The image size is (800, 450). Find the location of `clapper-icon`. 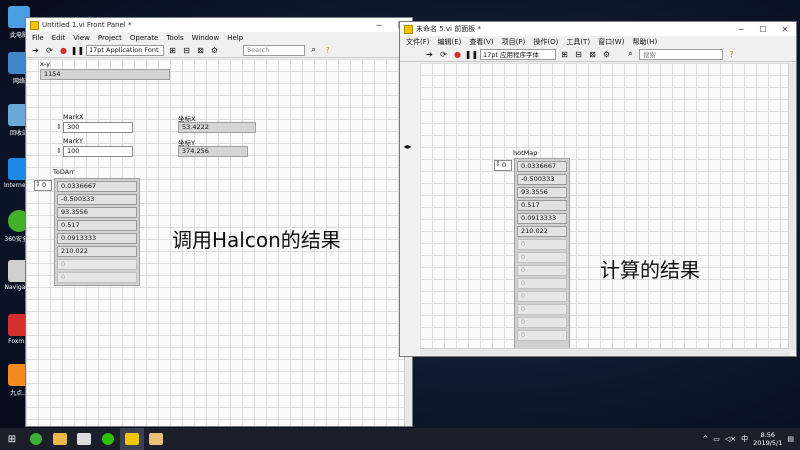

clapper-icon is located at coordinates (84, 439).